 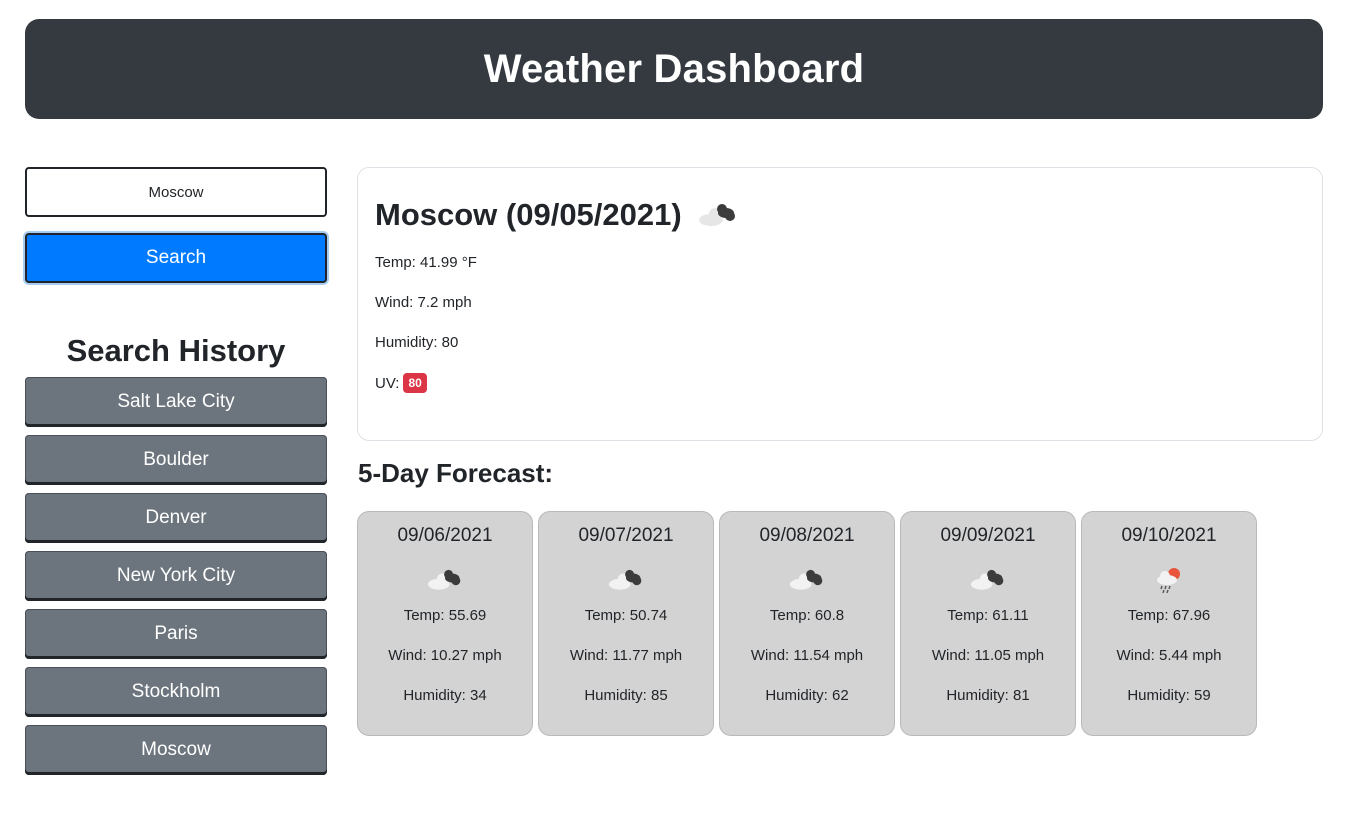 I want to click on page-title: Weather Dashboard, so click(x=674, y=68).